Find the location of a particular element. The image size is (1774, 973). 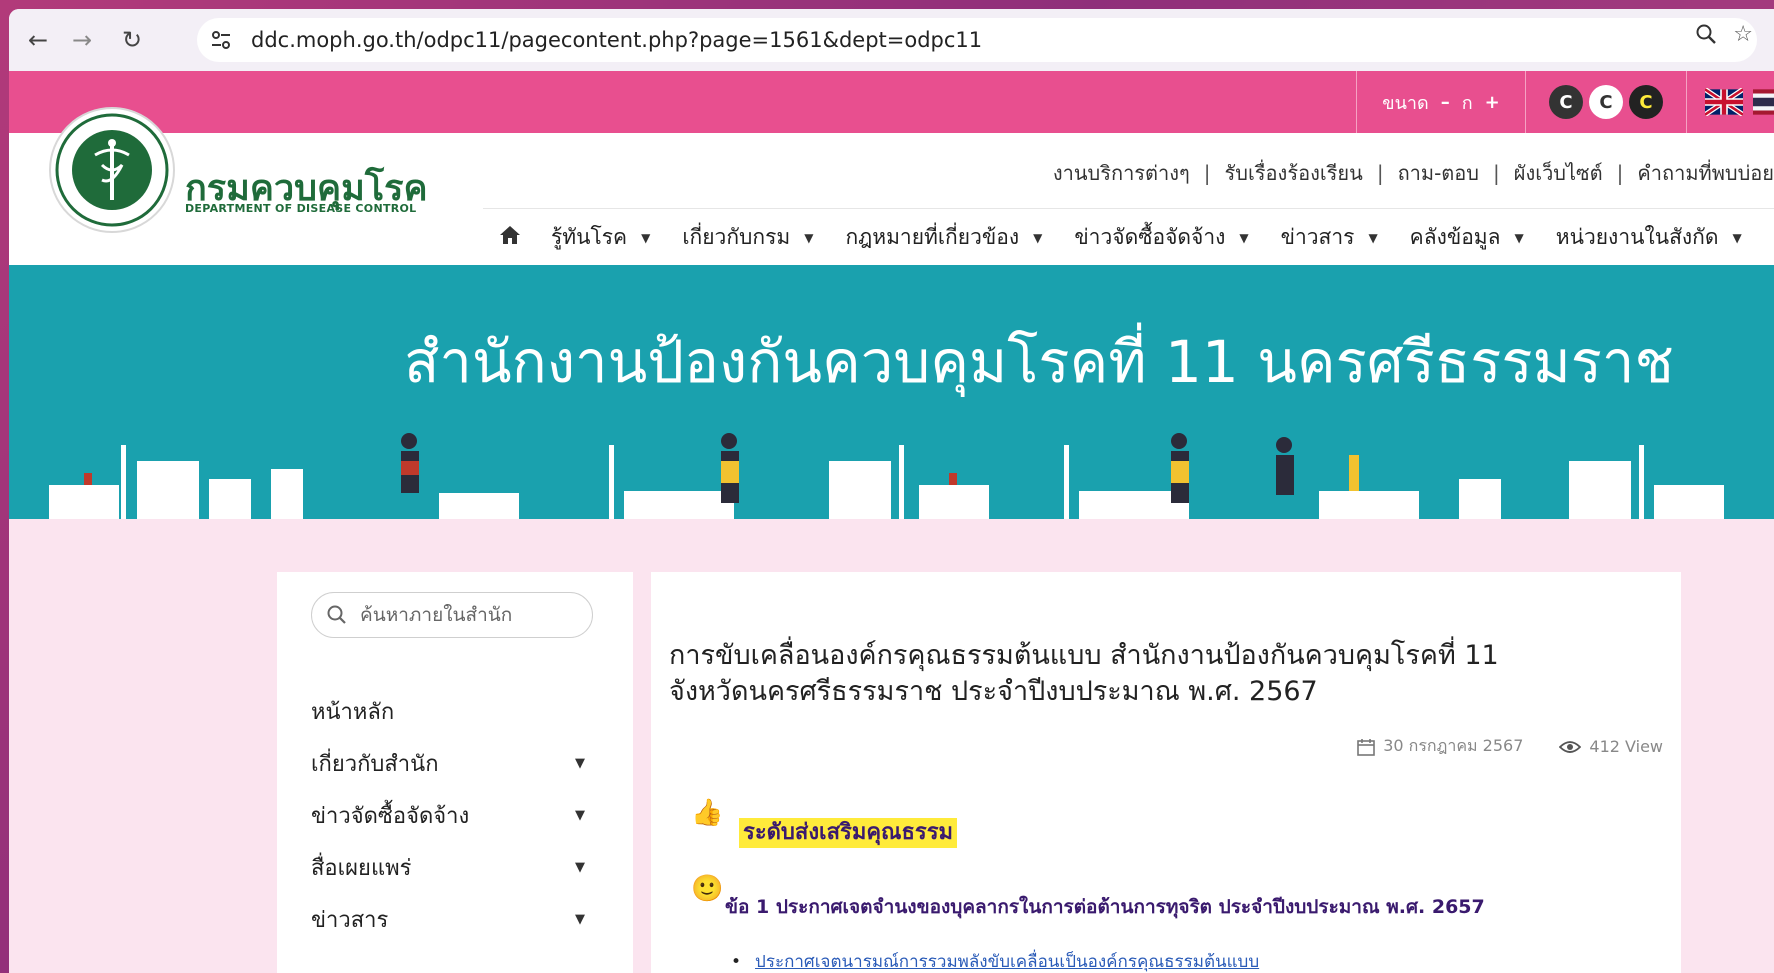

article-meta: 30 กรกฎาคม 2567 412 View is located at coordinates (1492, 746).